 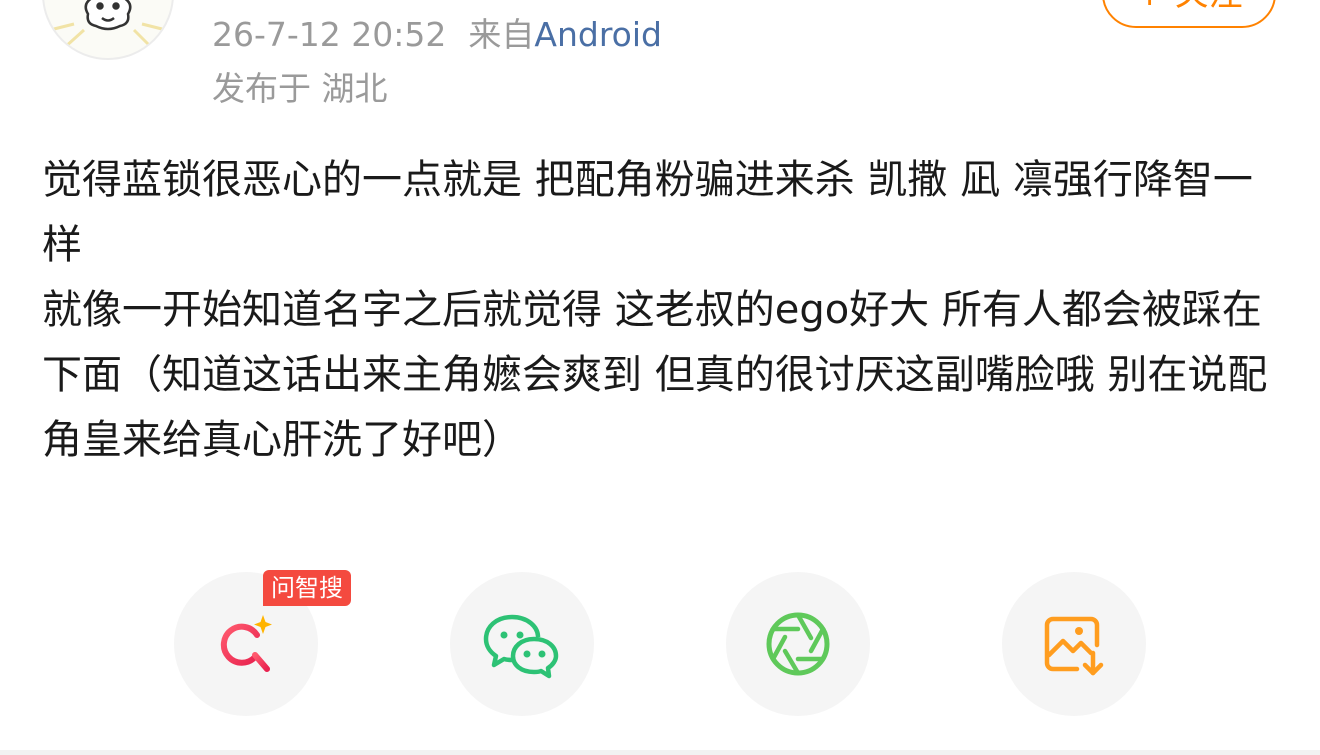 What do you see at coordinates (300, 88) in the screenshot?
I see `post-location: 发布于 湖北` at bounding box center [300, 88].